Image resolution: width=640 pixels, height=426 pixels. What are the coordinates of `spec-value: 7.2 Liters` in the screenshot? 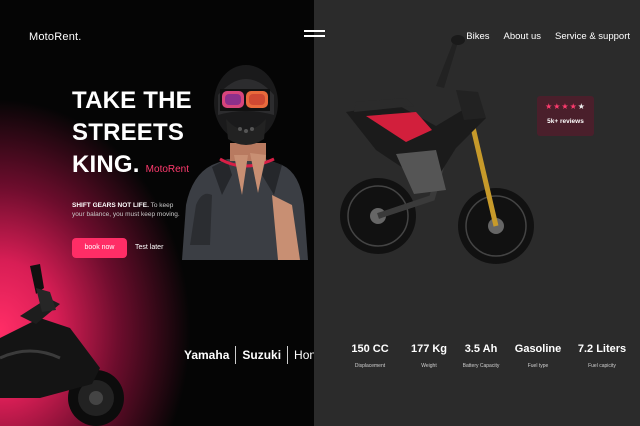 It's located at (602, 349).